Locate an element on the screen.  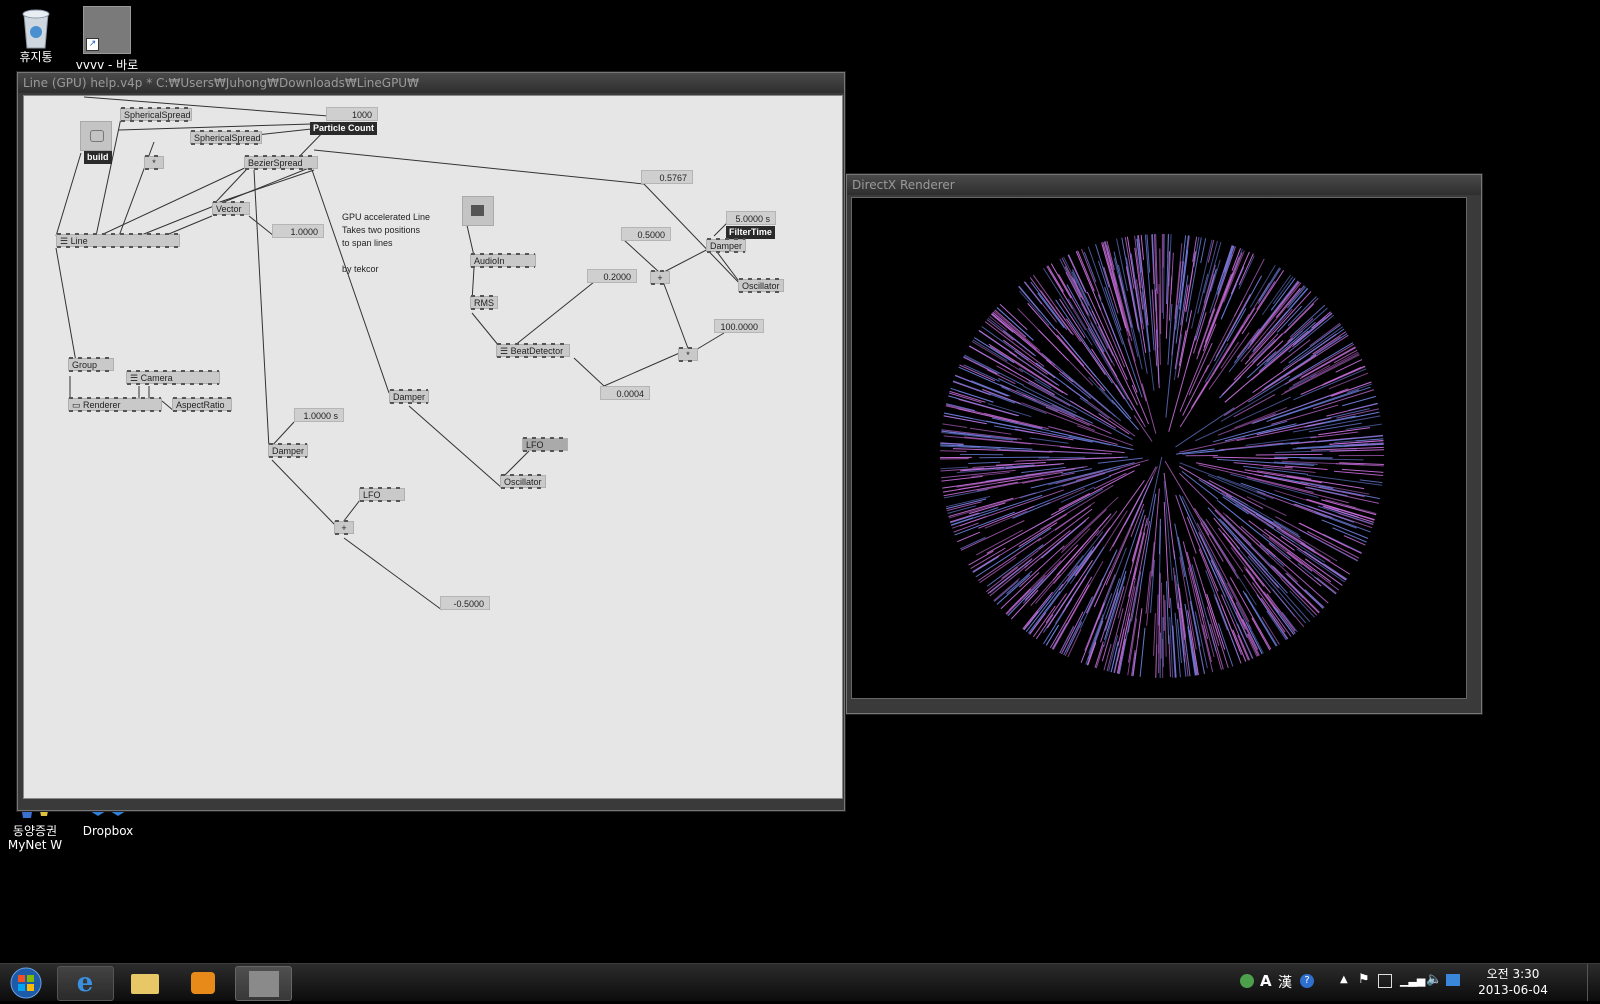
desktop-icon-recycle-bin: 휴지통 is located at coordinates (36, 35).